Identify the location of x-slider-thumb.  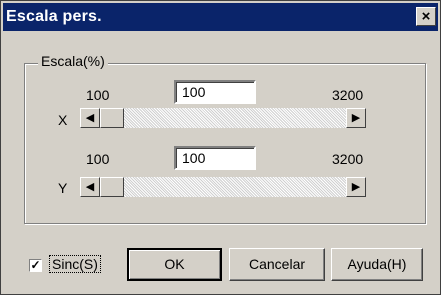
(112, 118).